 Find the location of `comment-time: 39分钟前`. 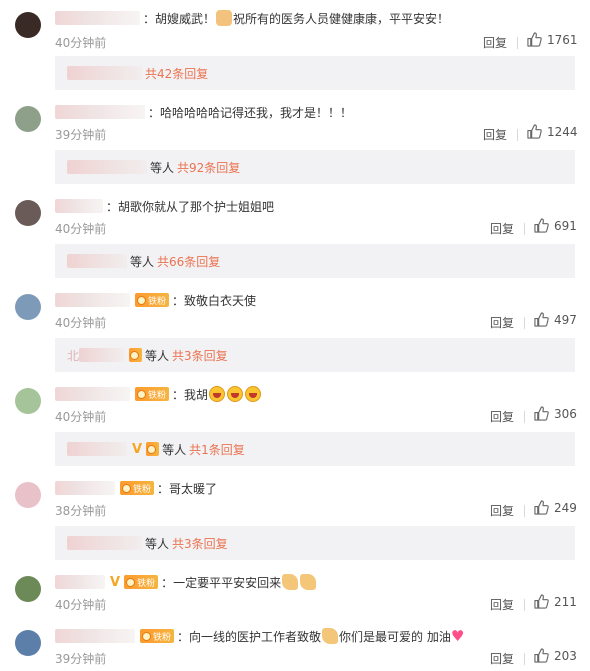

comment-time: 39分钟前 is located at coordinates (81, 659).